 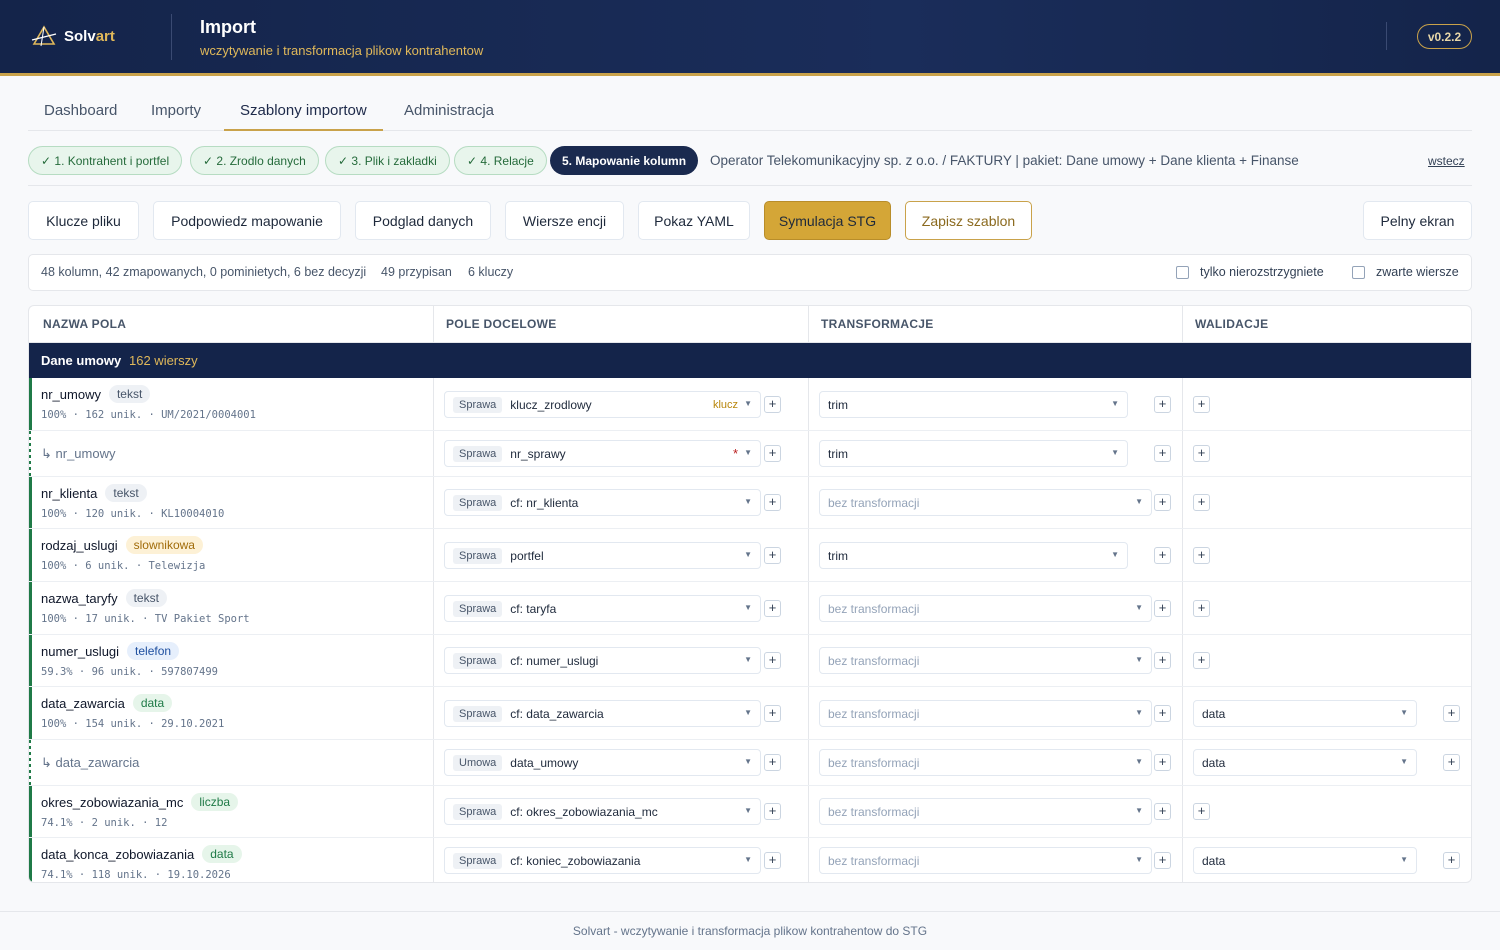 What do you see at coordinates (423, 220) in the screenshot?
I see `preview-data-button: Podglad danych` at bounding box center [423, 220].